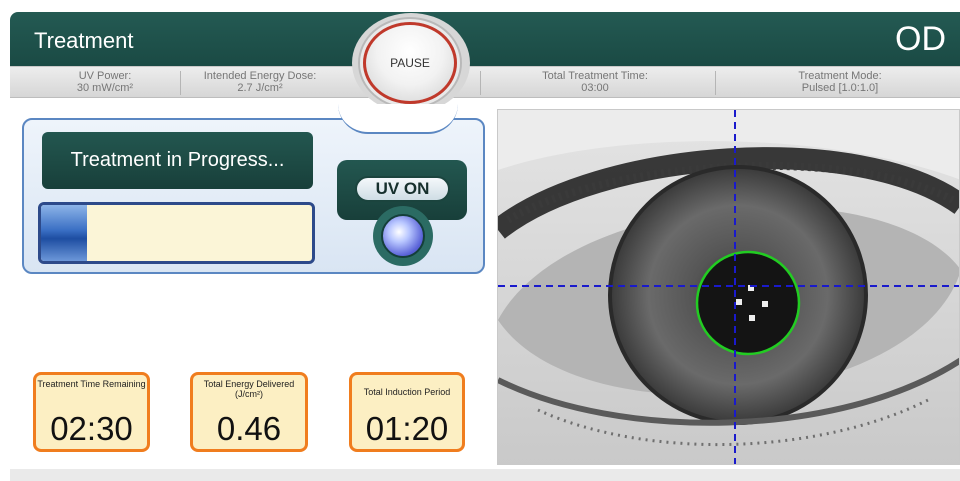 This screenshot has height=481, width=960. Describe the element at coordinates (249, 389) in the screenshot. I see `energy-delivered-label: Total Energy Delivered (J/cm²)` at that location.